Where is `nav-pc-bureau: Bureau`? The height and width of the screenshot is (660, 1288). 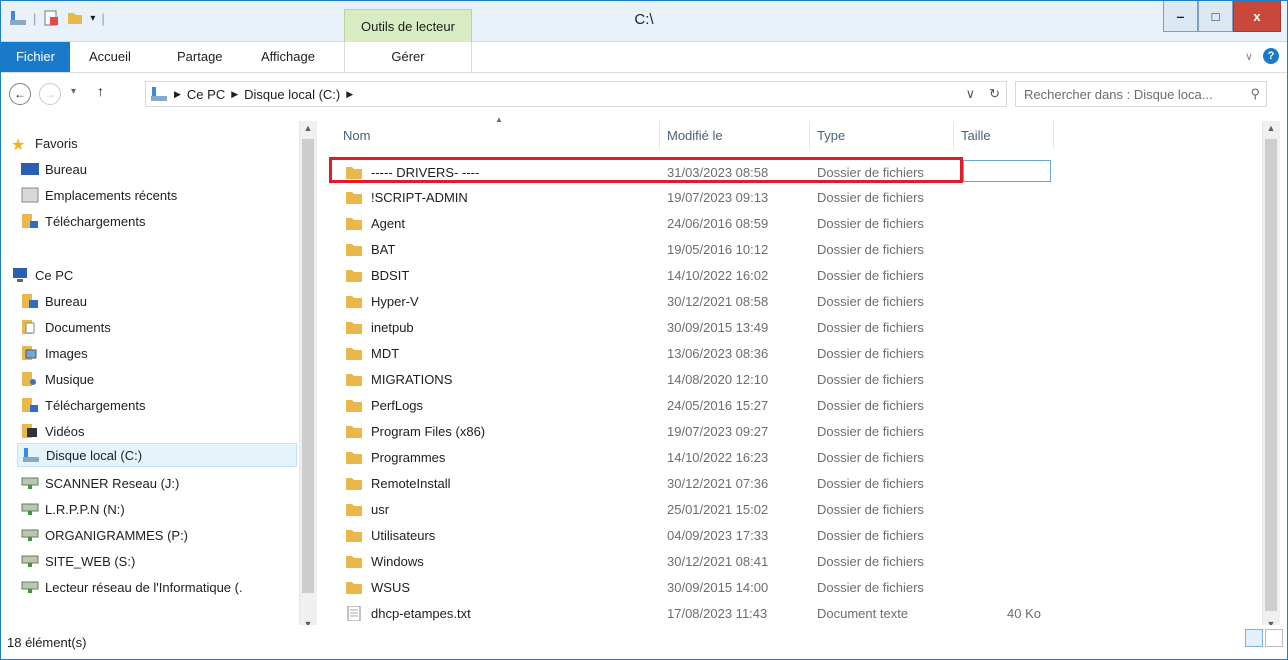
nav-pc-bureau: Bureau is located at coordinates (169, 301).